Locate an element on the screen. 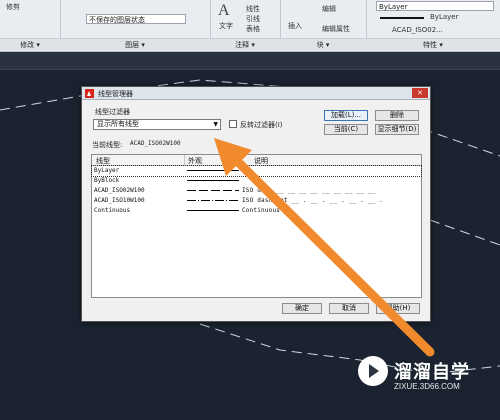  watermark-url: ZIXUE.3D66.COM is located at coordinates (427, 386).